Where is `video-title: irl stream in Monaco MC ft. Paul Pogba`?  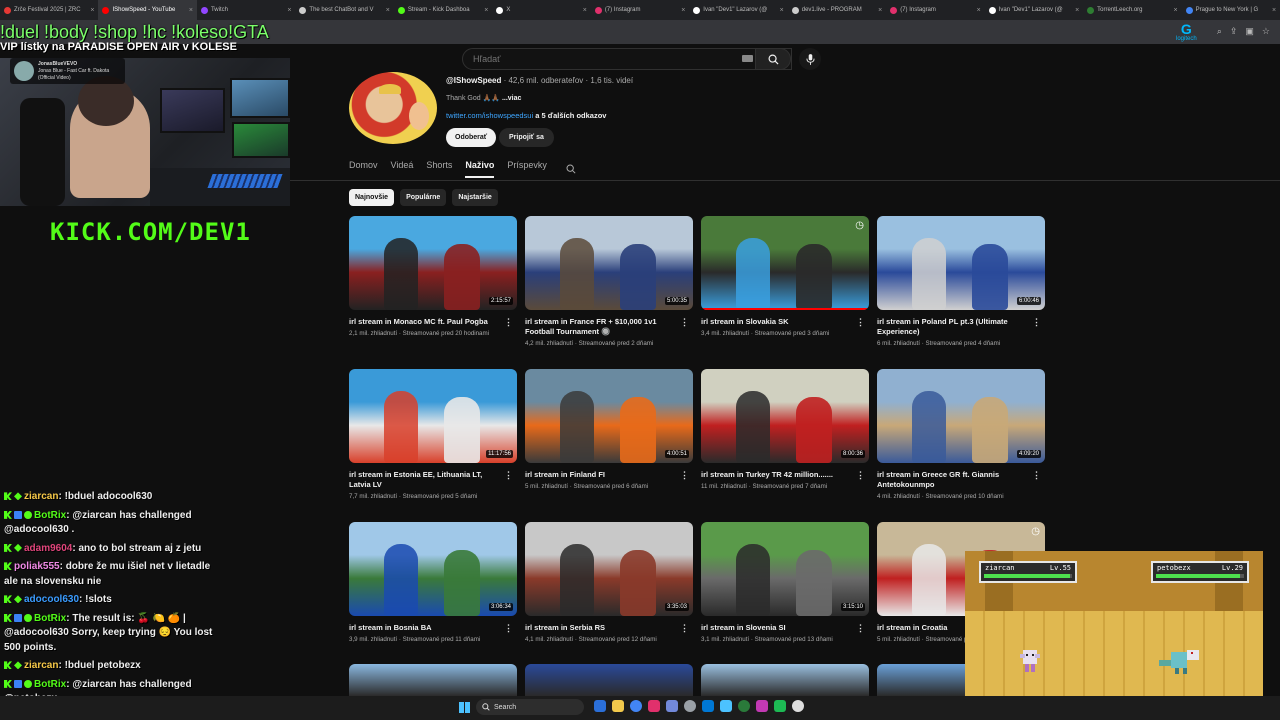
video-title: irl stream in Monaco MC ft. Paul Pogba is located at coordinates (424, 322).